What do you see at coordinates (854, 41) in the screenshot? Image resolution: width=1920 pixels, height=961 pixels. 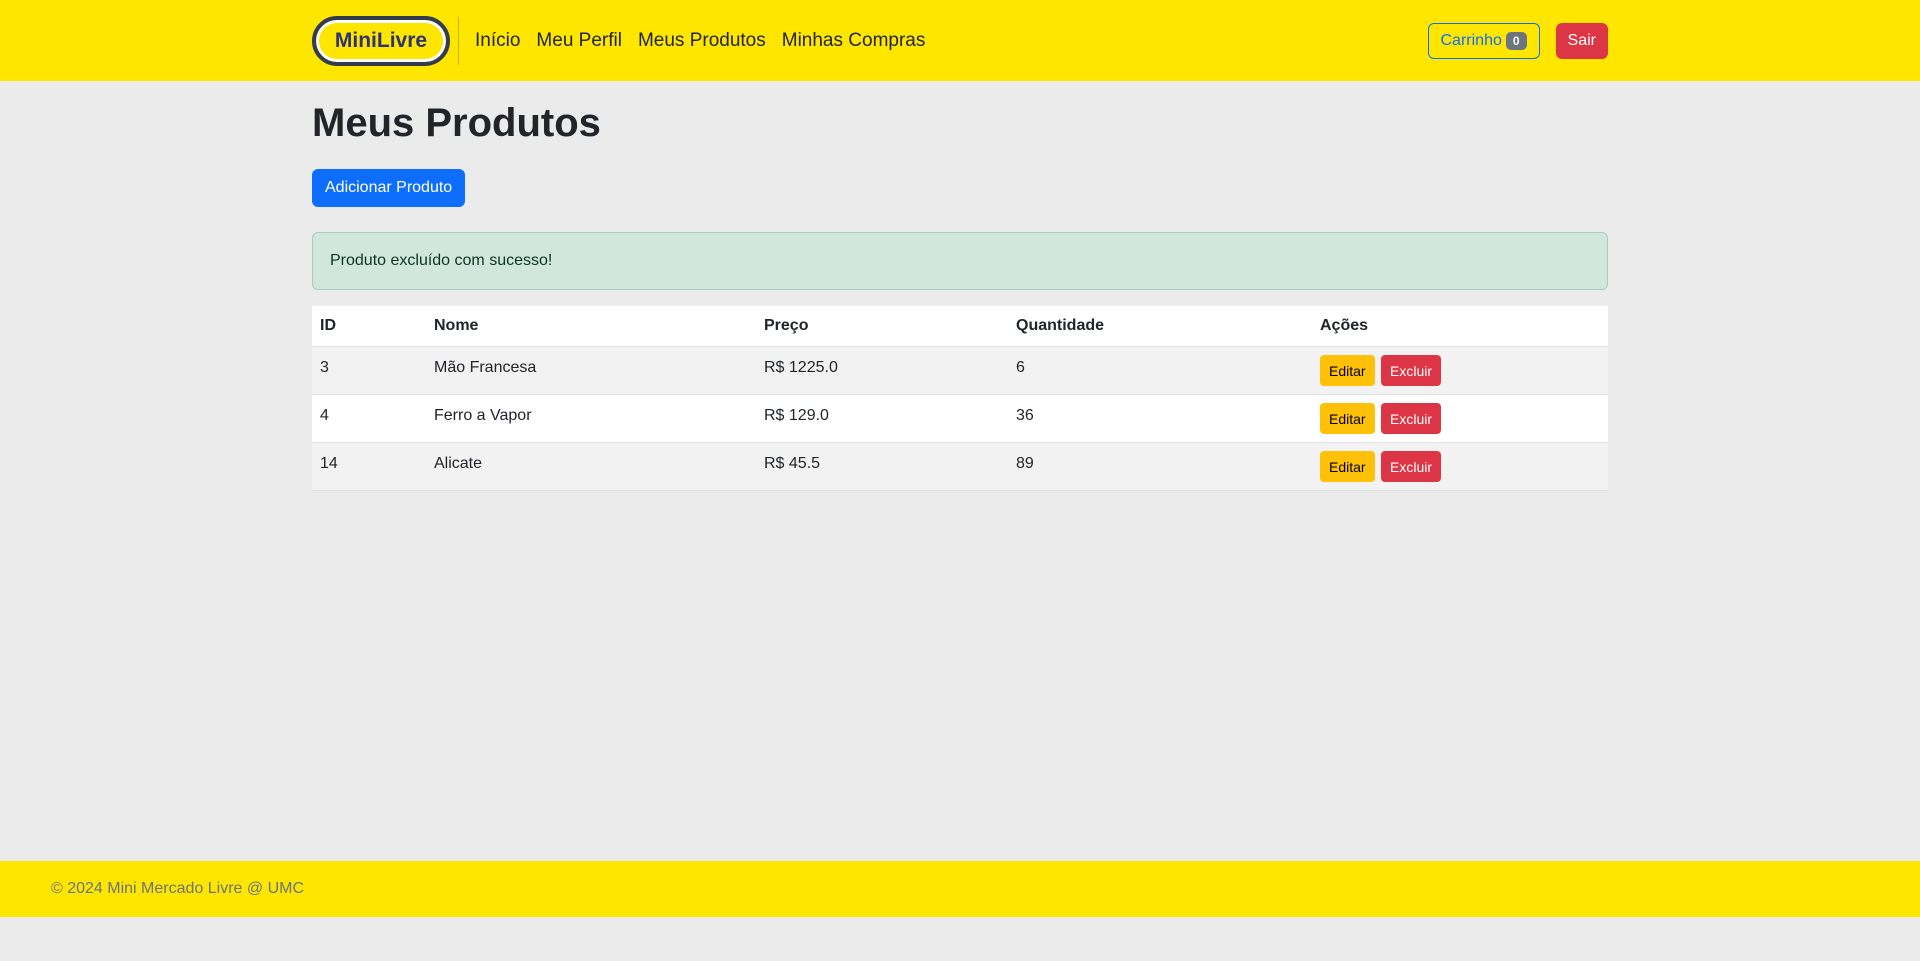 I see `nav-link-minhas-compras: Minhas Compras` at bounding box center [854, 41].